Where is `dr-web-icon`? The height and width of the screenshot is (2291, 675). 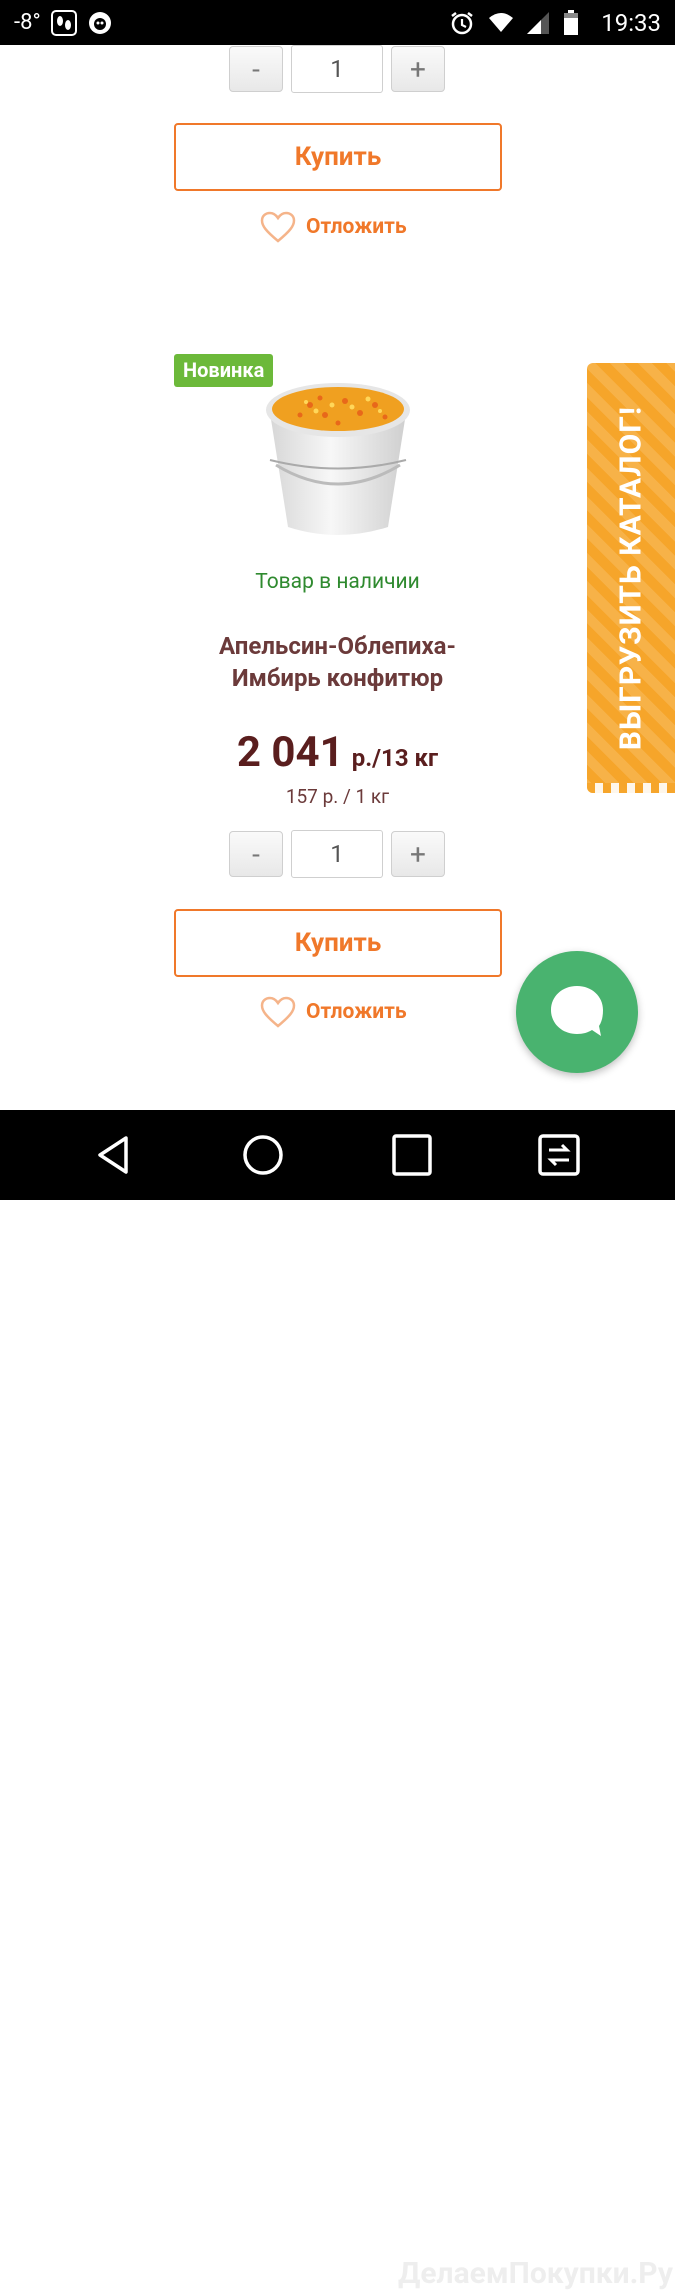
dr-web-icon is located at coordinates (100, 23).